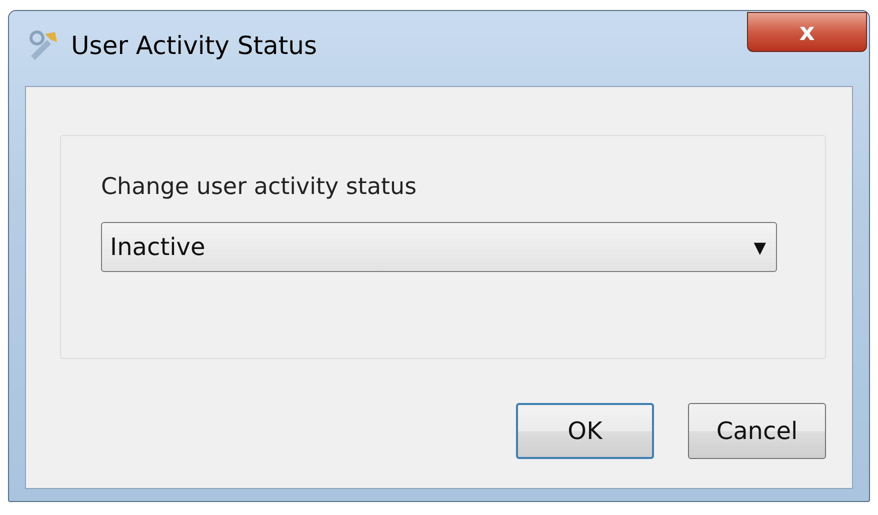 Image resolution: width=878 pixels, height=515 pixels. What do you see at coordinates (259, 187) in the screenshot?
I see `status-label: Change user activity status` at bounding box center [259, 187].